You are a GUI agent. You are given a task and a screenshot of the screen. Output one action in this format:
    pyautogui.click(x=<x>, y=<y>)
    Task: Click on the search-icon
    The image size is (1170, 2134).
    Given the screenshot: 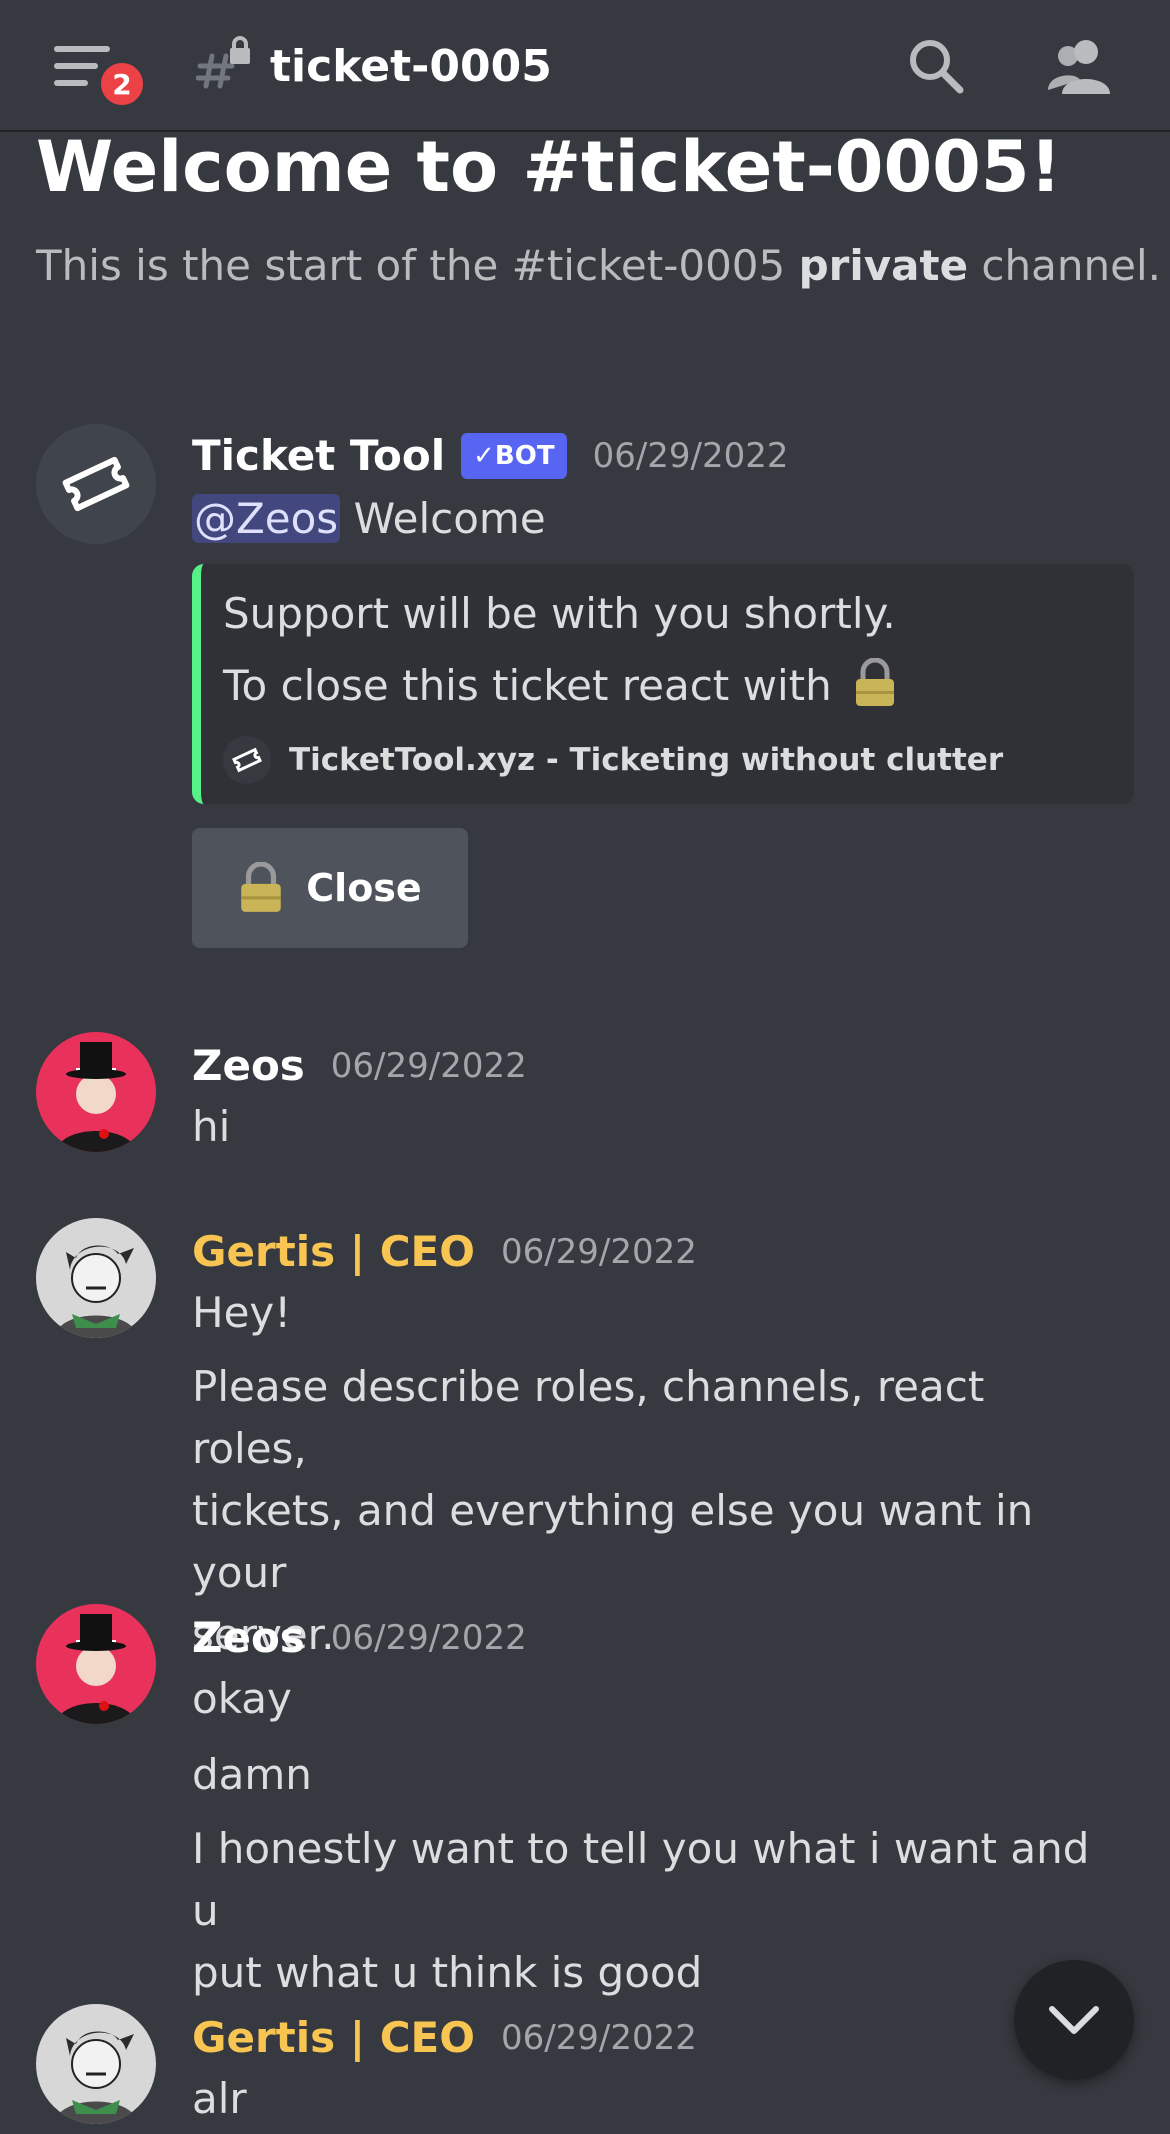 What is the action you would take?
    pyautogui.click(x=936, y=66)
    